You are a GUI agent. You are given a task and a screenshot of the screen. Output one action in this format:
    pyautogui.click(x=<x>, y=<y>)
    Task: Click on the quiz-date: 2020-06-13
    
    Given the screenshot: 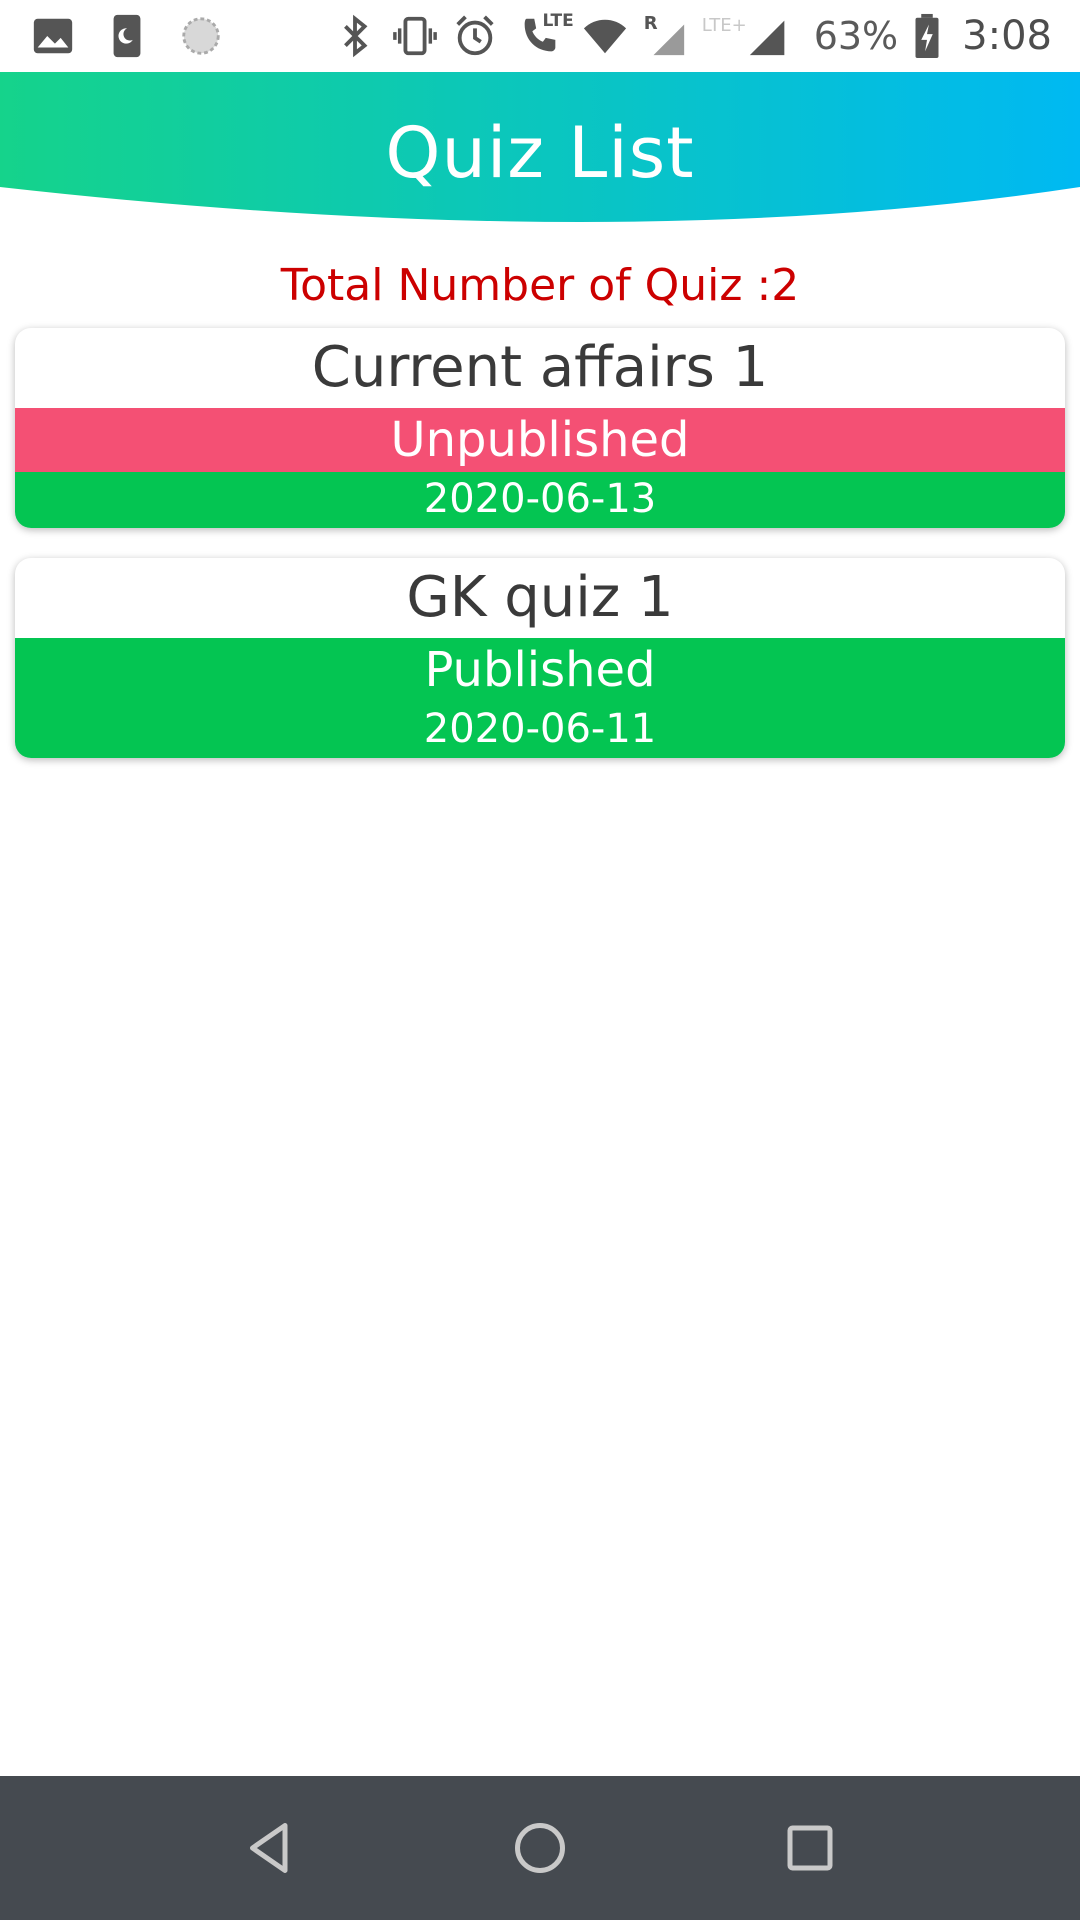 What is the action you would take?
    pyautogui.click(x=540, y=500)
    